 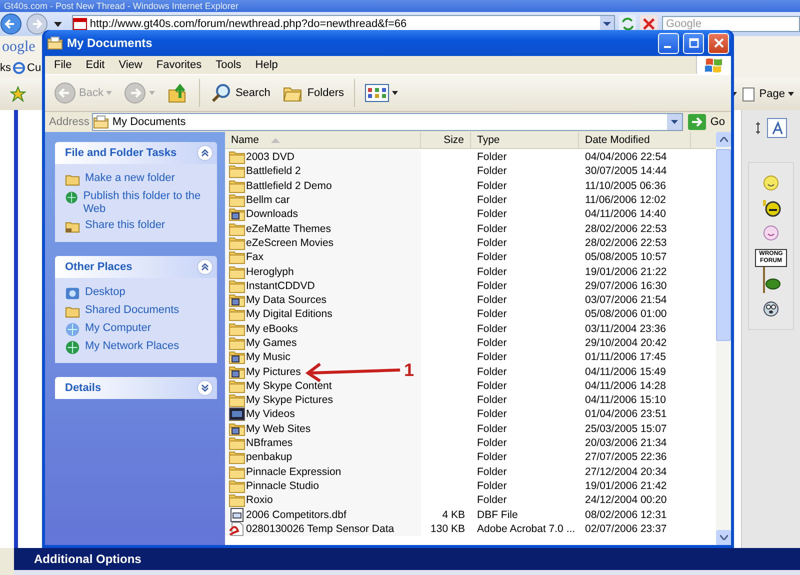 What do you see at coordinates (136, 267) in the screenshot?
I see `task-pane-header: Other Places` at bounding box center [136, 267].